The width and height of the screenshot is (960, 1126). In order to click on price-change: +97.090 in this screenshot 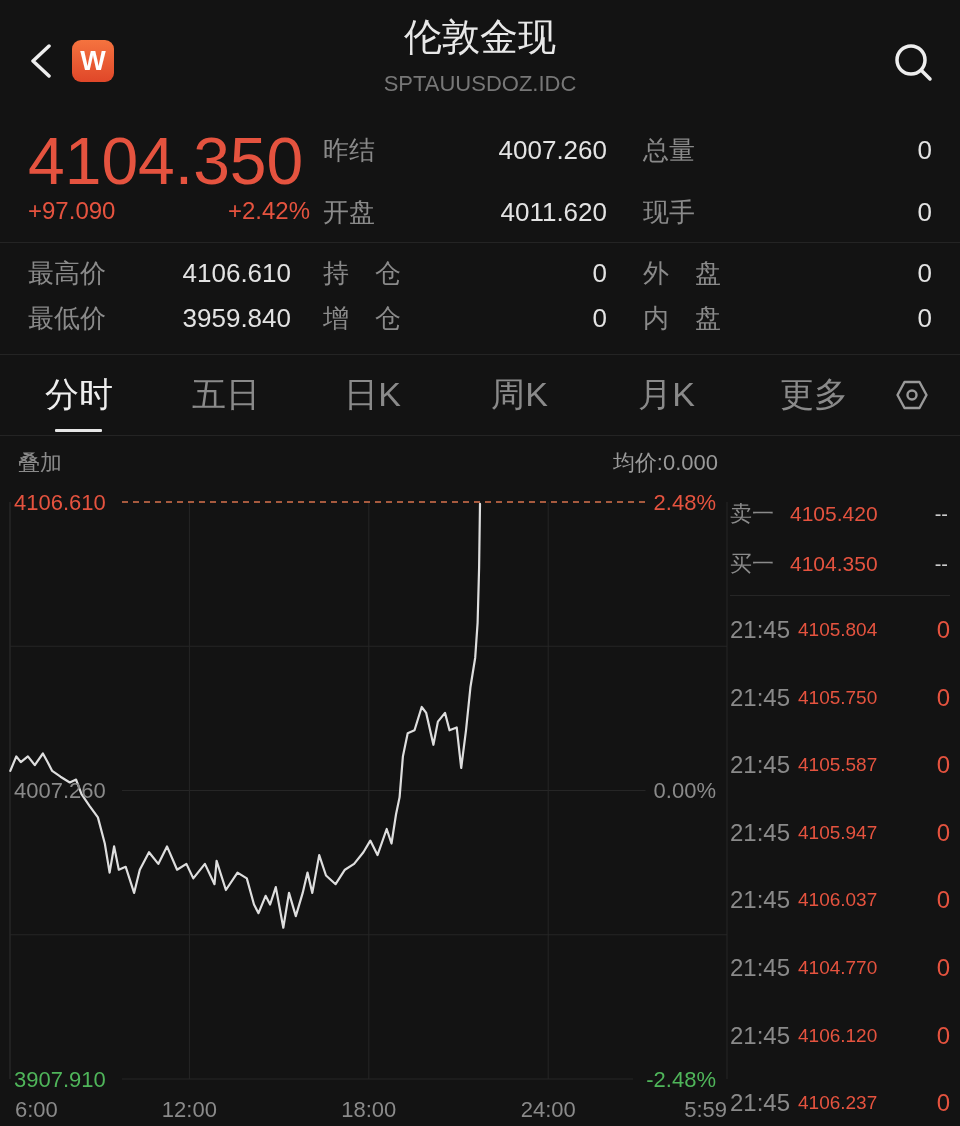, I will do `click(72, 211)`.